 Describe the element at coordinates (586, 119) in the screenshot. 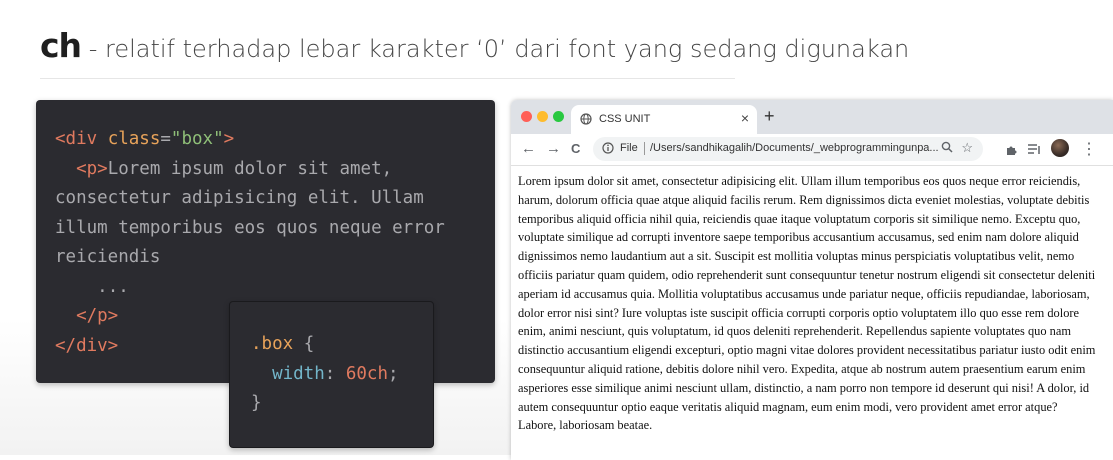

I see `globe-icon` at that location.